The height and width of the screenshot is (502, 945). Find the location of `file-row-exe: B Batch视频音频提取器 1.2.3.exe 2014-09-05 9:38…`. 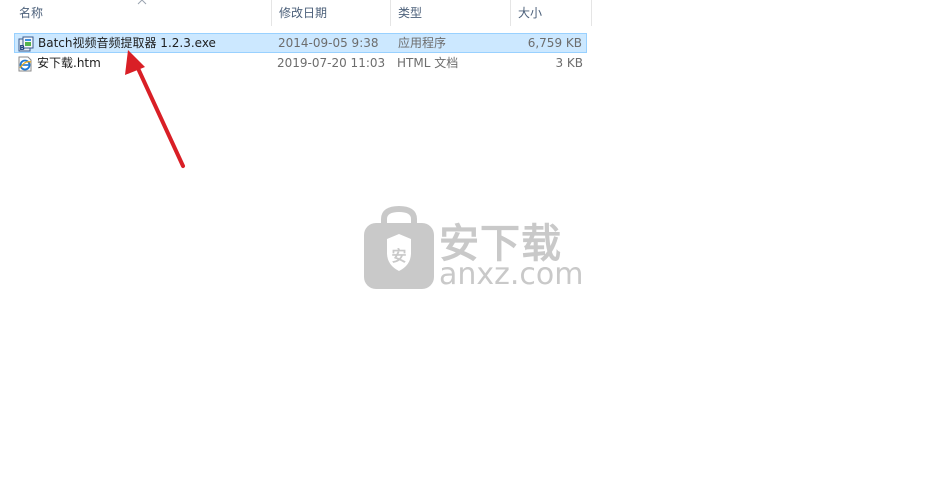

file-row-exe: B Batch视频音频提取器 1.2.3.exe 2014-09-05 9:38… is located at coordinates (300, 43).